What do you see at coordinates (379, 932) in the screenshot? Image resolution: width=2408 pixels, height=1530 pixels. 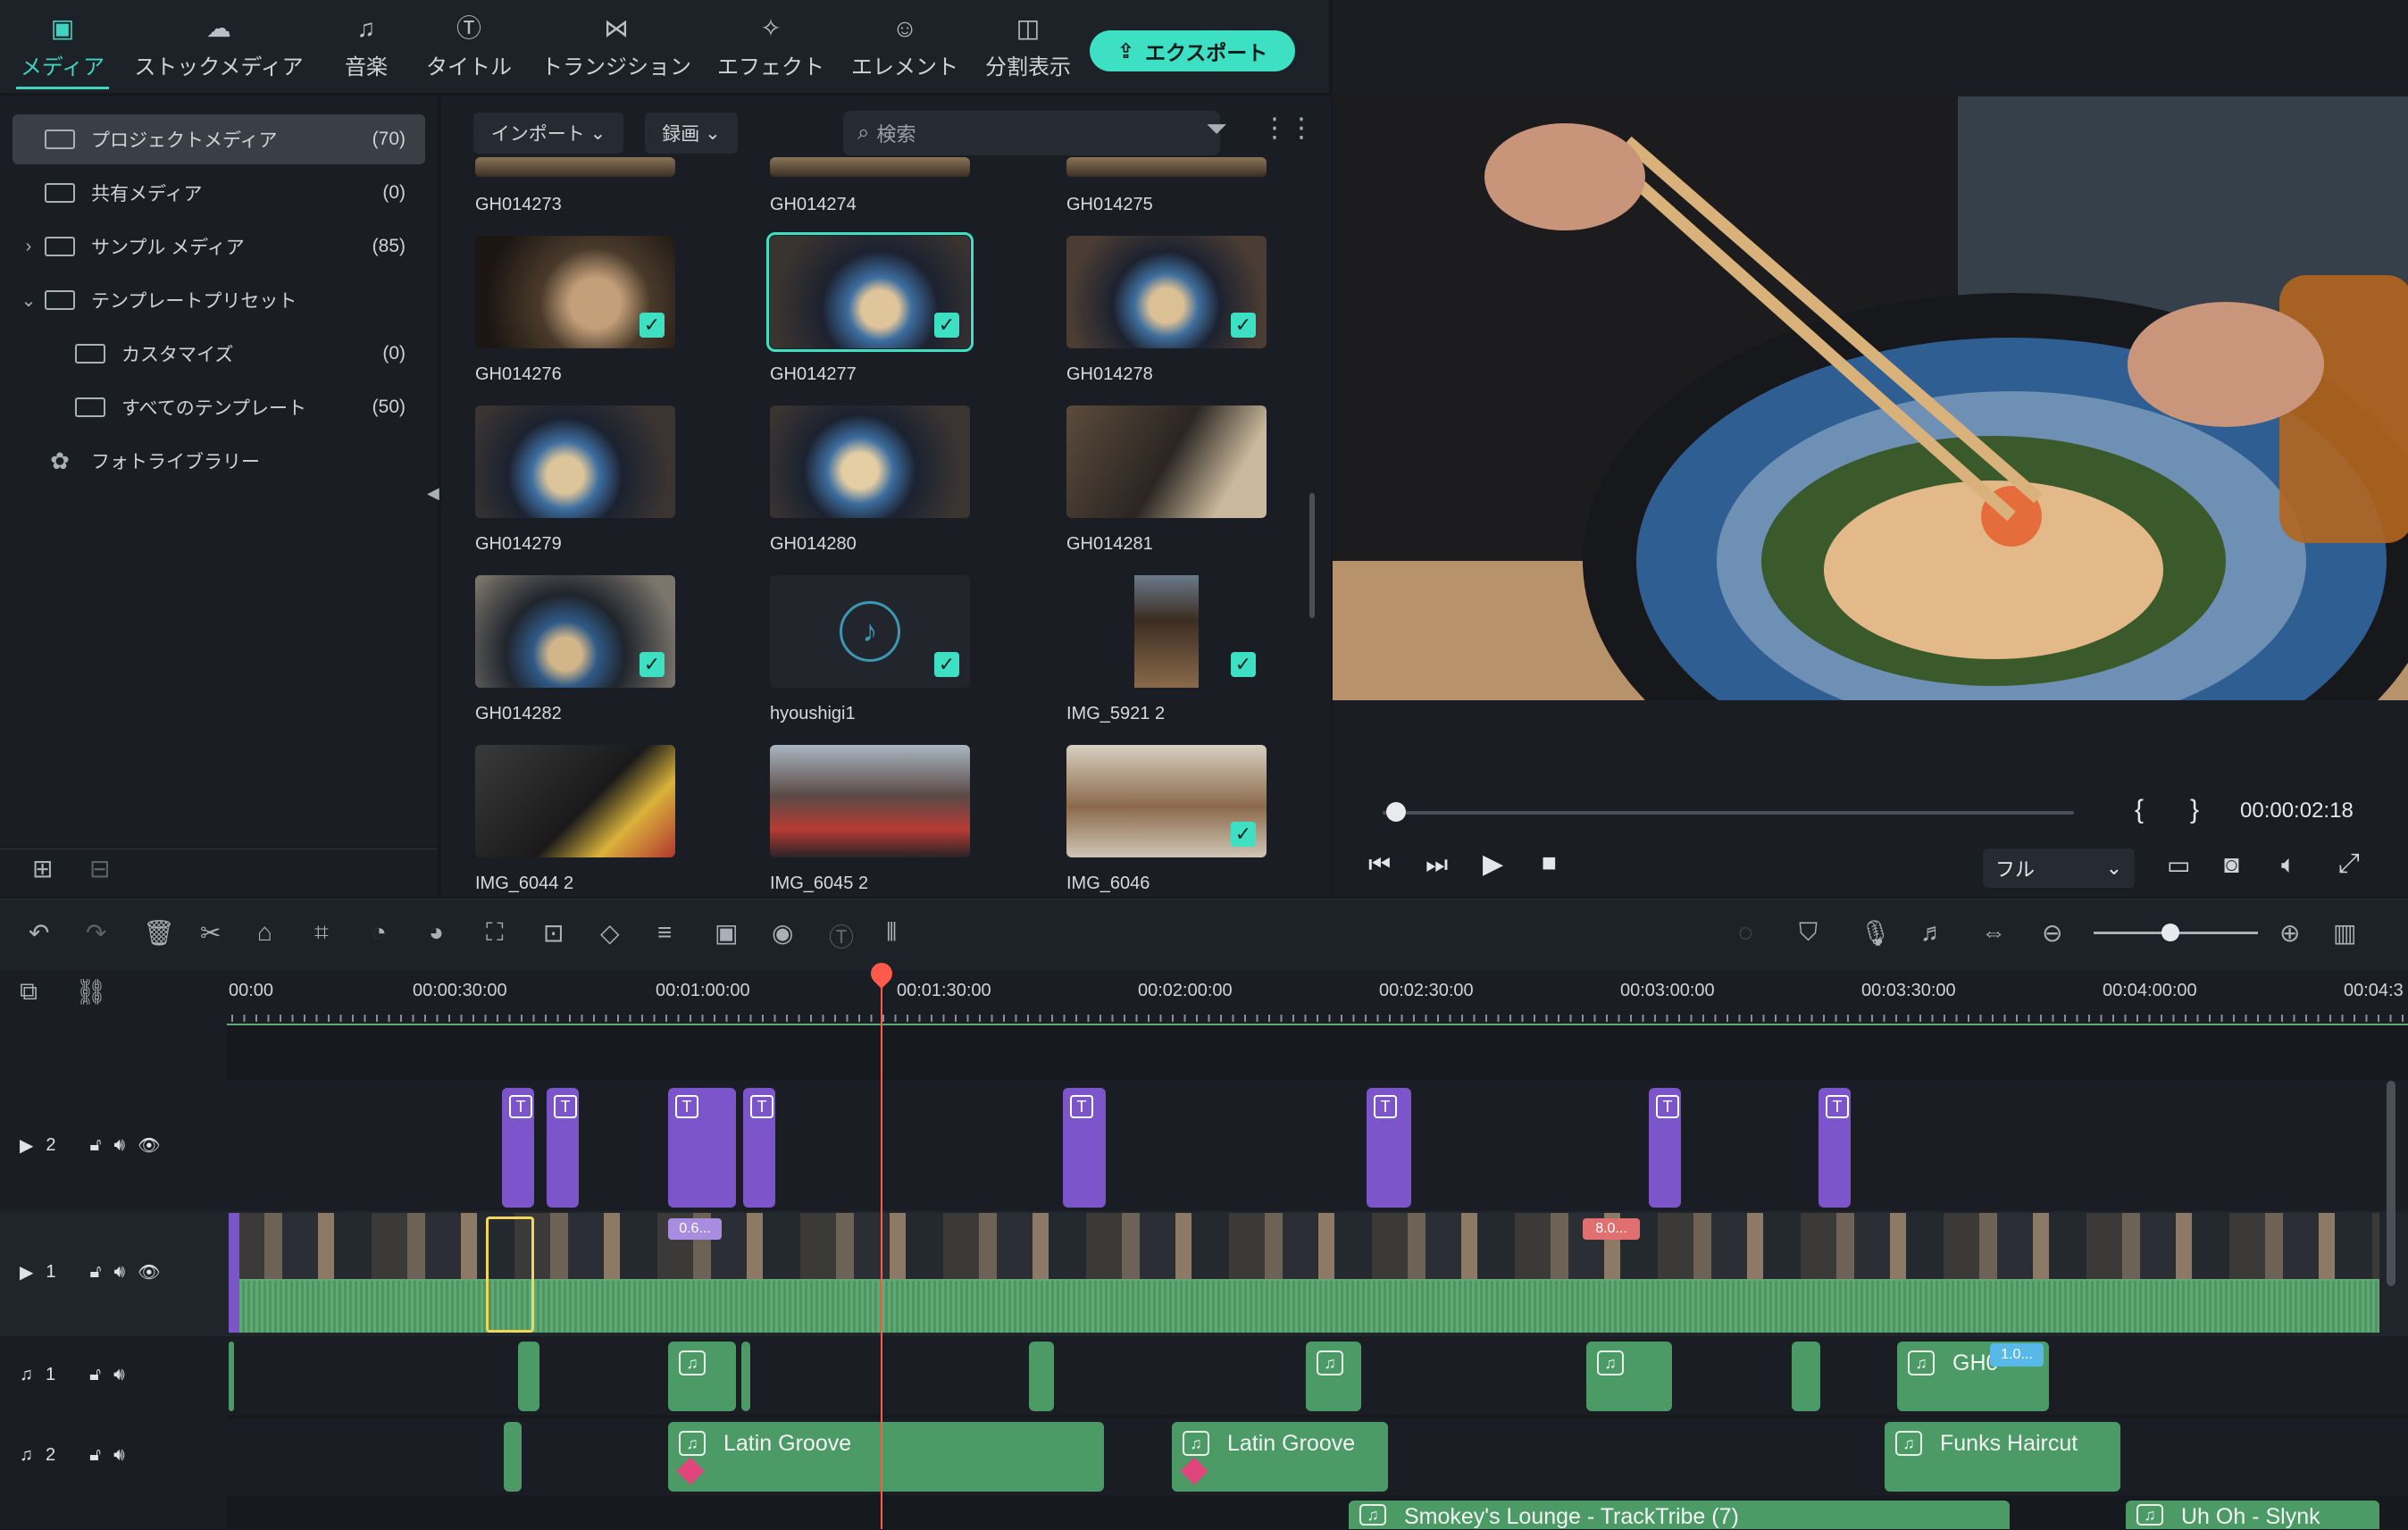 I see `speed-icon: ◔` at bounding box center [379, 932].